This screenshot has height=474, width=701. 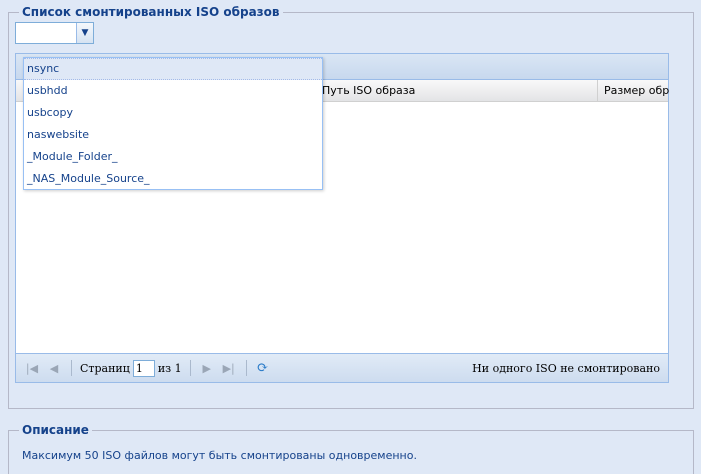 What do you see at coordinates (151, 12) in the screenshot?
I see `mounted-iso-title: Список смонтированных ISO образов` at bounding box center [151, 12].